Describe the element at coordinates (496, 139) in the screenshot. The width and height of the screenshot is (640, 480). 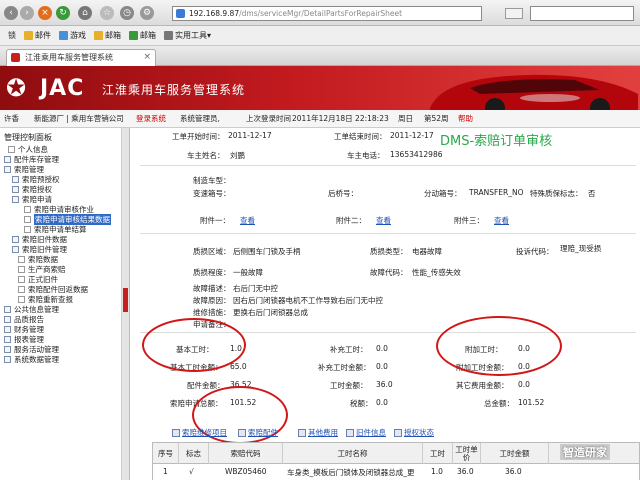
I see `dms-annotation: DMS-索赔订单审核` at that location.